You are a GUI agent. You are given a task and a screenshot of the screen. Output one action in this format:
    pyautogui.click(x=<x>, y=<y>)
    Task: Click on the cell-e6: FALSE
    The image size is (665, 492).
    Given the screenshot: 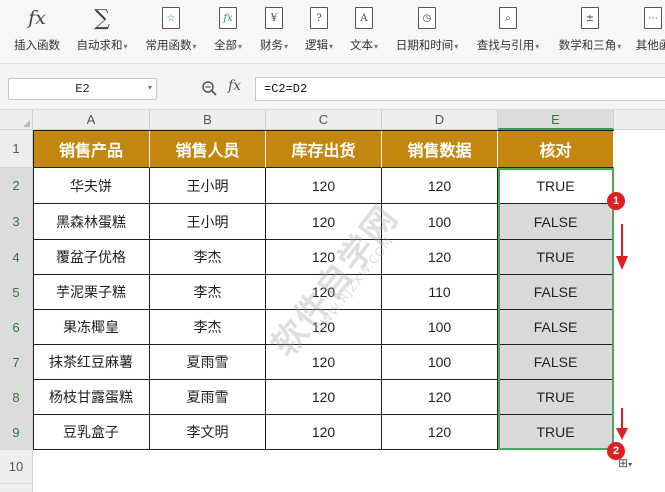 What is the action you would take?
    pyautogui.click(x=556, y=327)
    